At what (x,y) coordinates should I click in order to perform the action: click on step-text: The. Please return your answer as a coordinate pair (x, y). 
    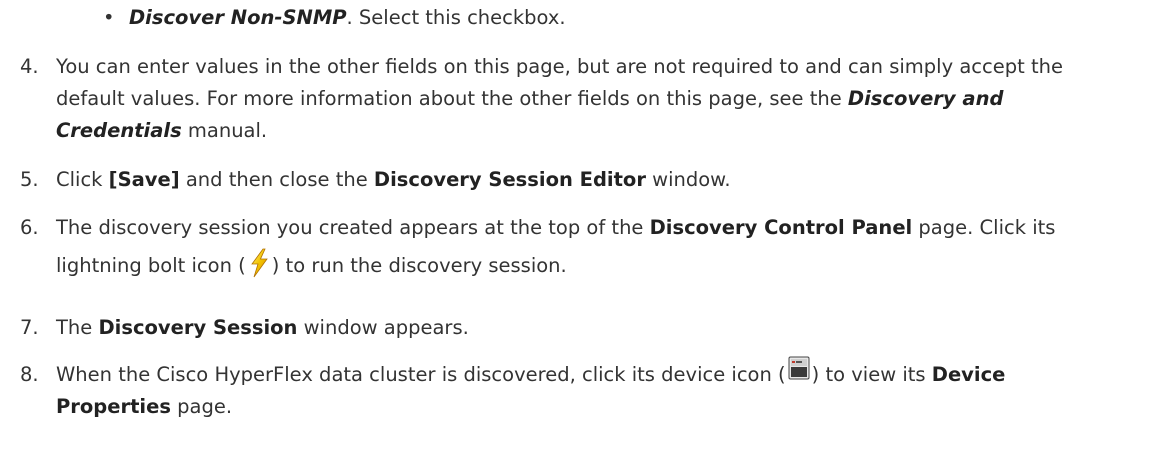
    Looking at the image, I should click on (77, 327).